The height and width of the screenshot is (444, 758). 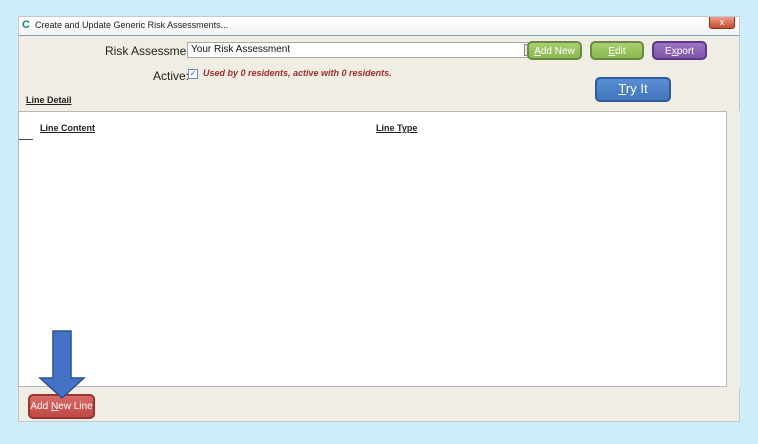 What do you see at coordinates (171, 76) in the screenshot?
I see `active-label: Active:` at bounding box center [171, 76].